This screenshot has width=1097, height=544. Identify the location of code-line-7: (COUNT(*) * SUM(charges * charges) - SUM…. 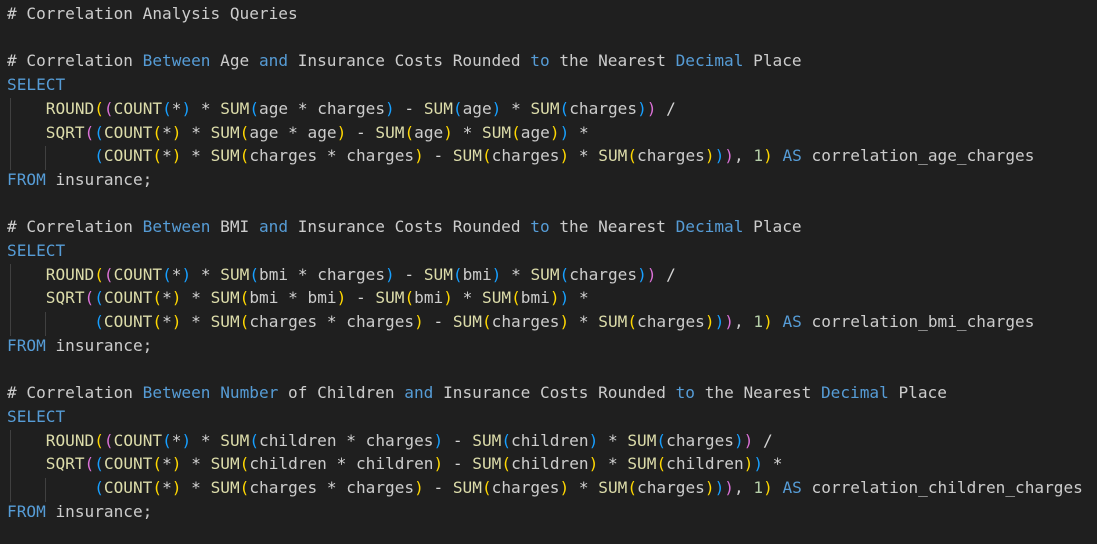
(520, 156).